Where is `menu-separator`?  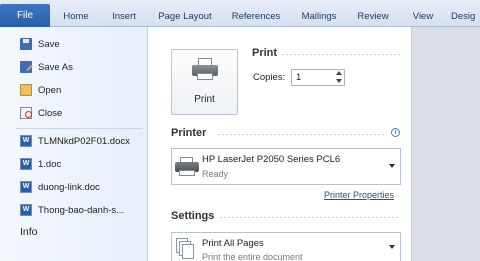
menu-separator is located at coordinates (79, 128).